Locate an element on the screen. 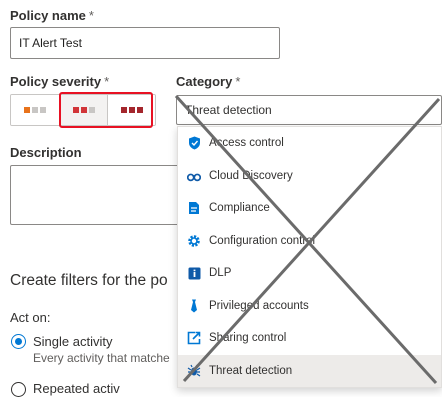 The width and height of the screenshot is (442, 397). description-label: Description is located at coordinates (46, 152).